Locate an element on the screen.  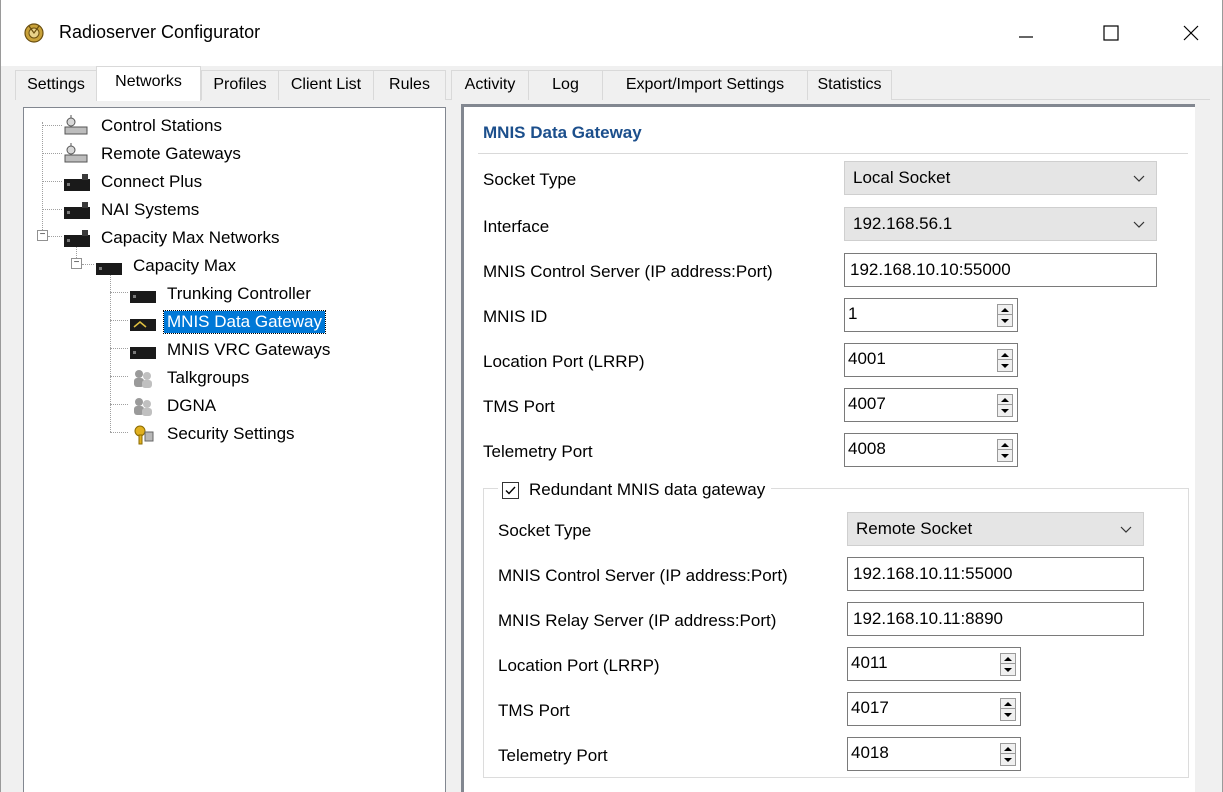
redundant-checkbox-row: Redundant MNIS data gateway is located at coordinates (635, 490).